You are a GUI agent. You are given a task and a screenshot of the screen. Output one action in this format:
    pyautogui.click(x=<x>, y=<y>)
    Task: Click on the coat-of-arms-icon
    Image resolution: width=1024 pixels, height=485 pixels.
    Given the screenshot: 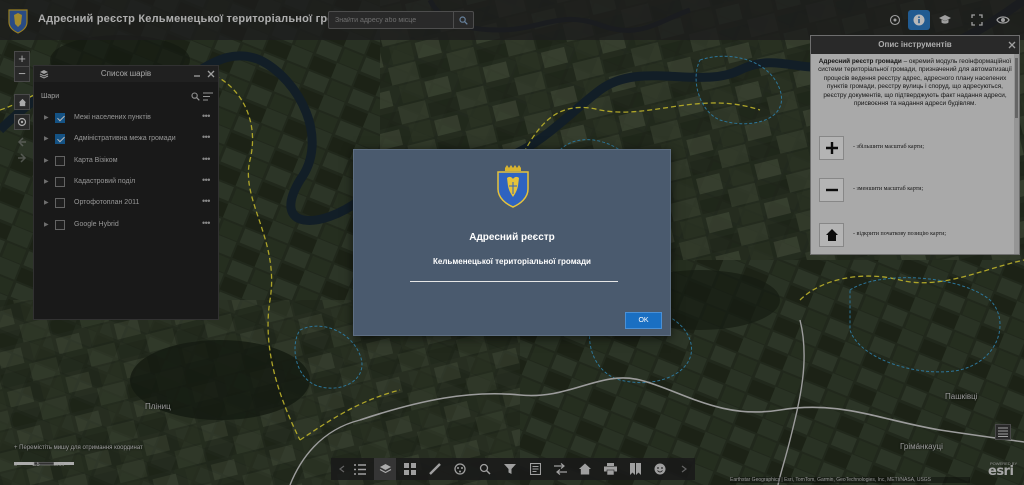 What is the action you would take?
    pyautogui.click(x=513, y=186)
    